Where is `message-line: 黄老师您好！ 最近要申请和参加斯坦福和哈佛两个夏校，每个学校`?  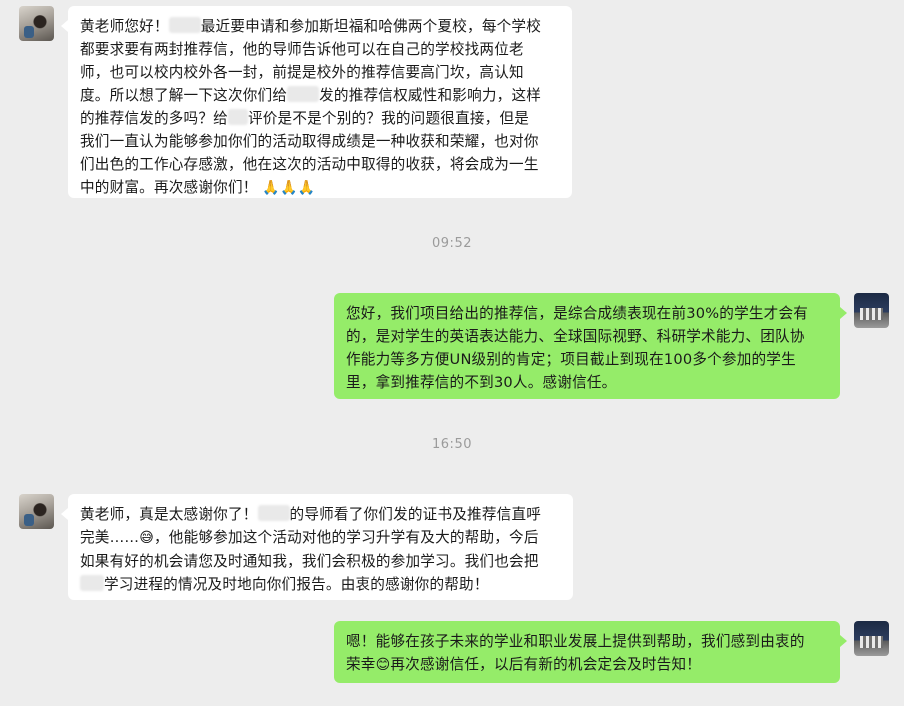 message-line: 黄老师您好！ 最近要申请和参加斯坦福和哈佛两个夏校，每个学校 is located at coordinates (311, 26).